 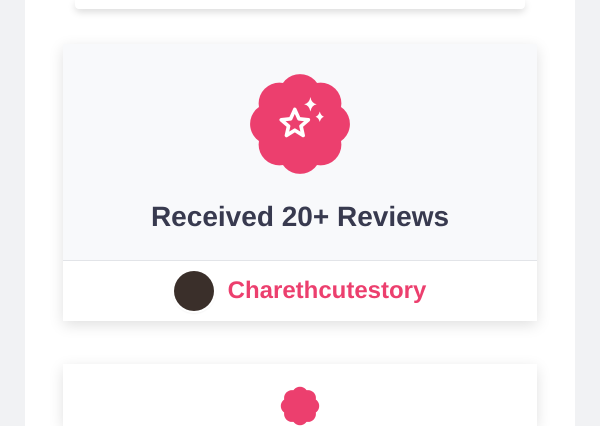 I want to click on badge-icon, so click(x=300, y=406).